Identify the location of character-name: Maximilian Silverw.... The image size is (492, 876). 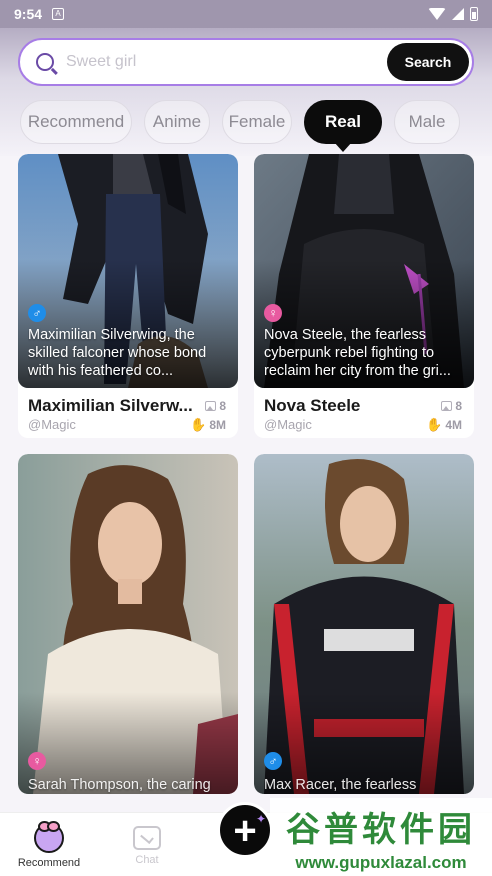
(110, 405).